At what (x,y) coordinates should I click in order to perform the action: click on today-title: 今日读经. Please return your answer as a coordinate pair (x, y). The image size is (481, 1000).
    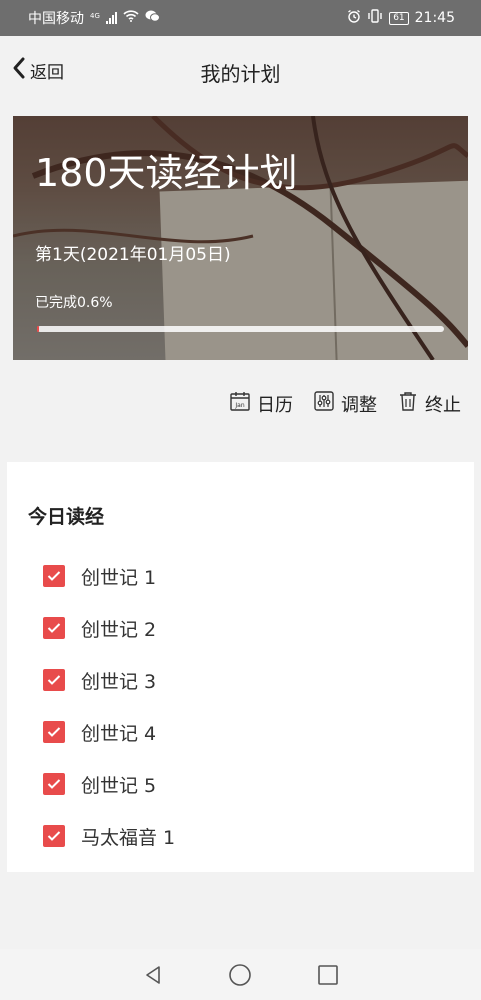
    Looking at the image, I should click on (66, 517).